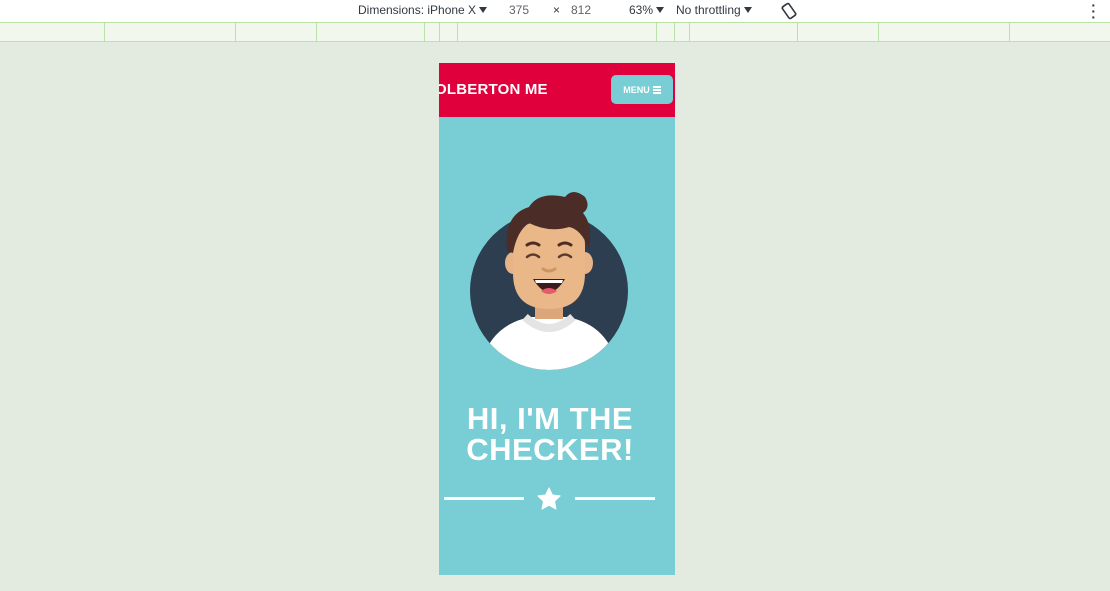  Describe the element at coordinates (636, 89) in the screenshot. I see `menu-button-label: MENU` at that location.